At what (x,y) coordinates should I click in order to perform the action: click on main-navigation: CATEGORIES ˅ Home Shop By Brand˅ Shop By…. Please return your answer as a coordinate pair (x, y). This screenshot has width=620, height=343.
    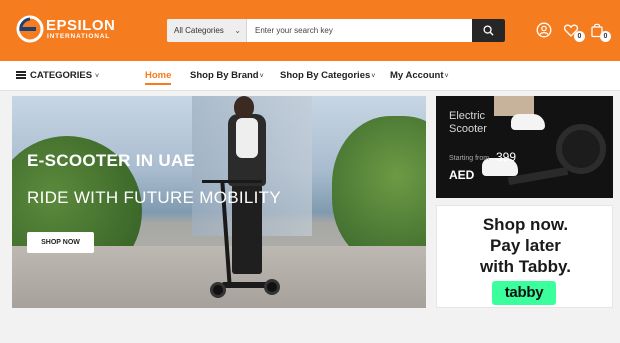
    Looking at the image, I should click on (310, 76).